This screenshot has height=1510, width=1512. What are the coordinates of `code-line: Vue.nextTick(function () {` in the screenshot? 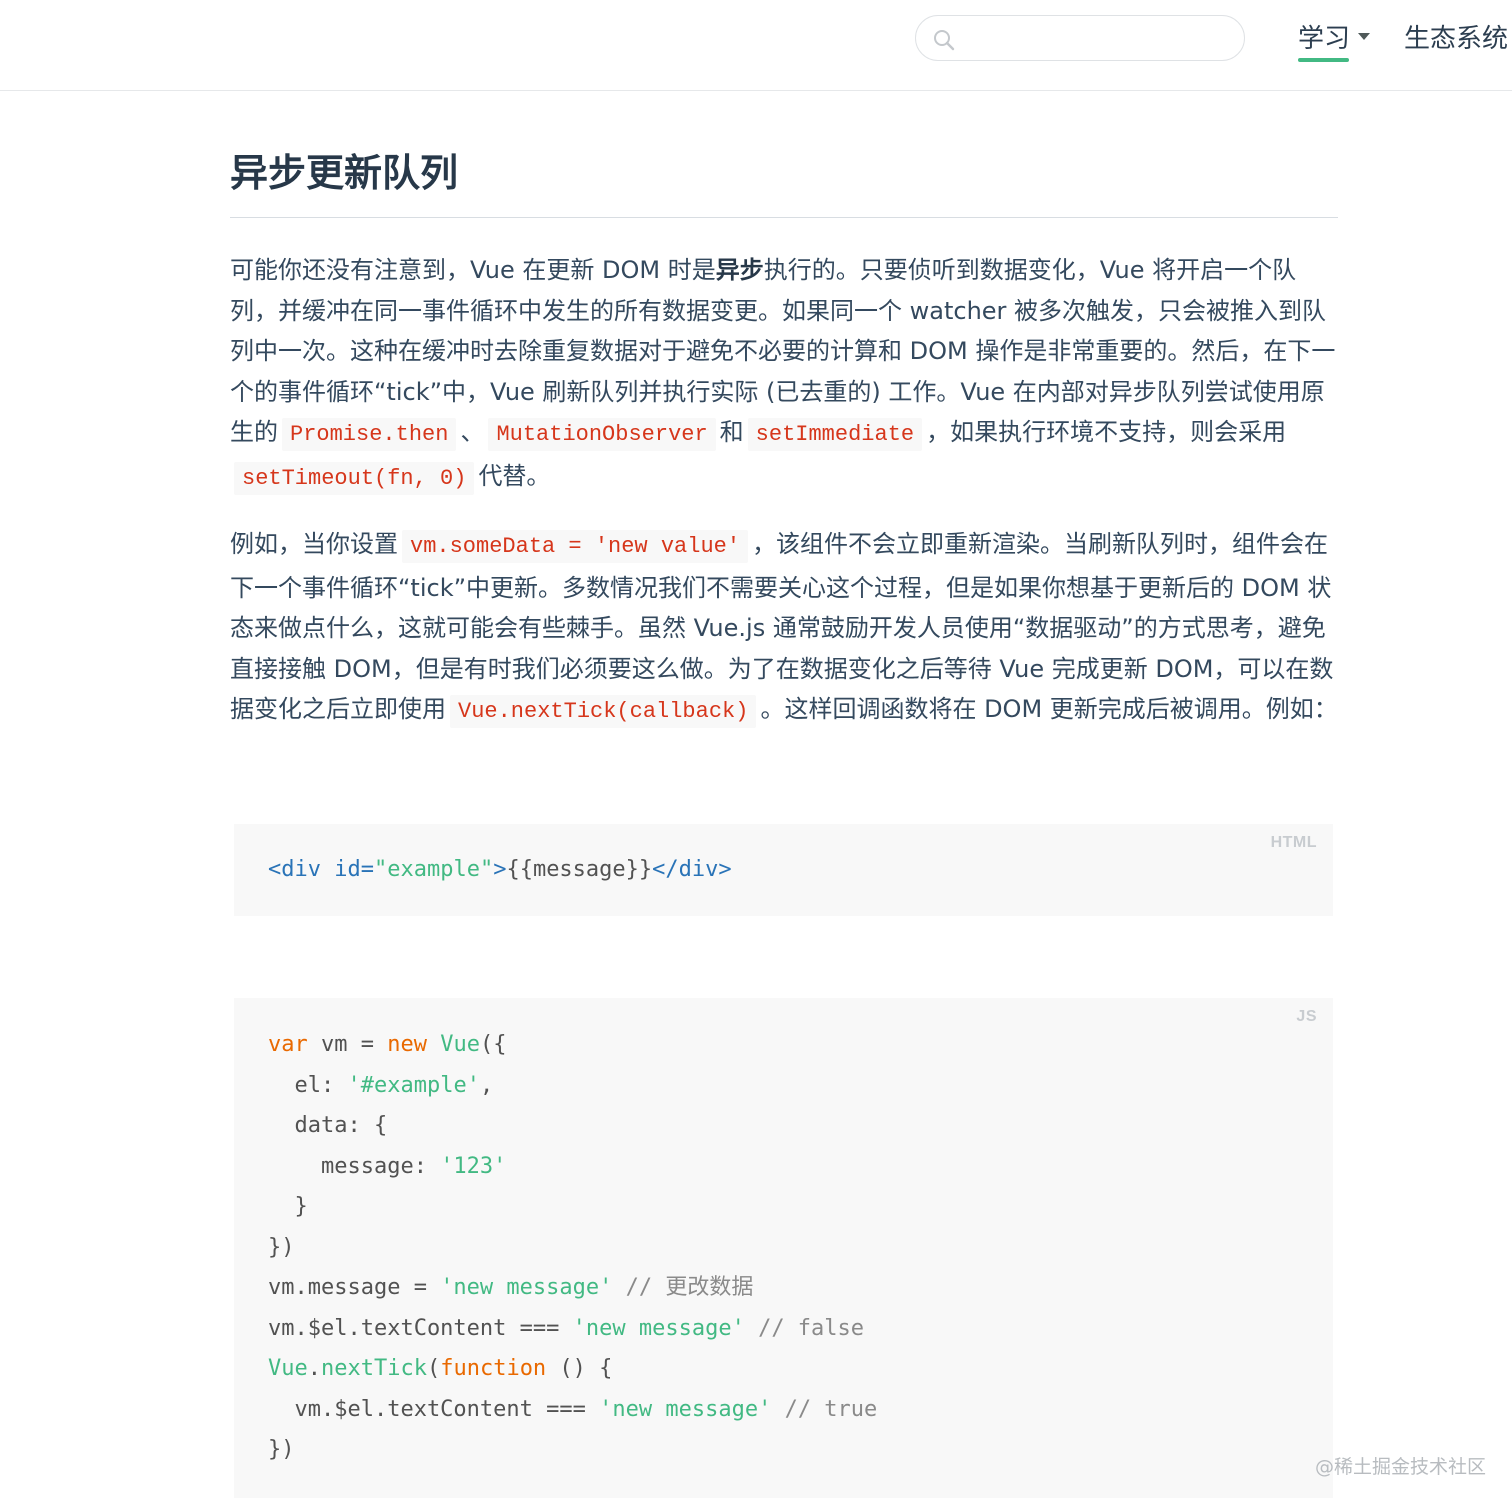 It's located at (572, 1369).